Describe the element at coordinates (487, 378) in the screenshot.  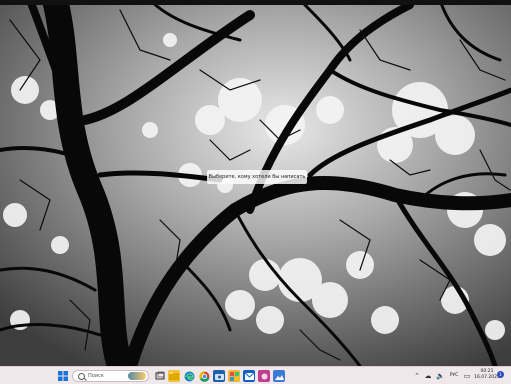
I see `clock-date: 16.07.2023` at that location.